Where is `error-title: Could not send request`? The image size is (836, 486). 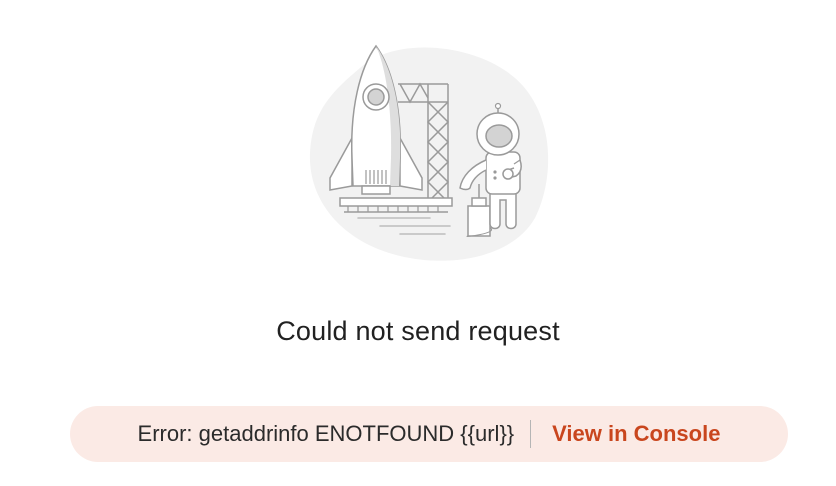 error-title: Could not send request is located at coordinates (418, 331).